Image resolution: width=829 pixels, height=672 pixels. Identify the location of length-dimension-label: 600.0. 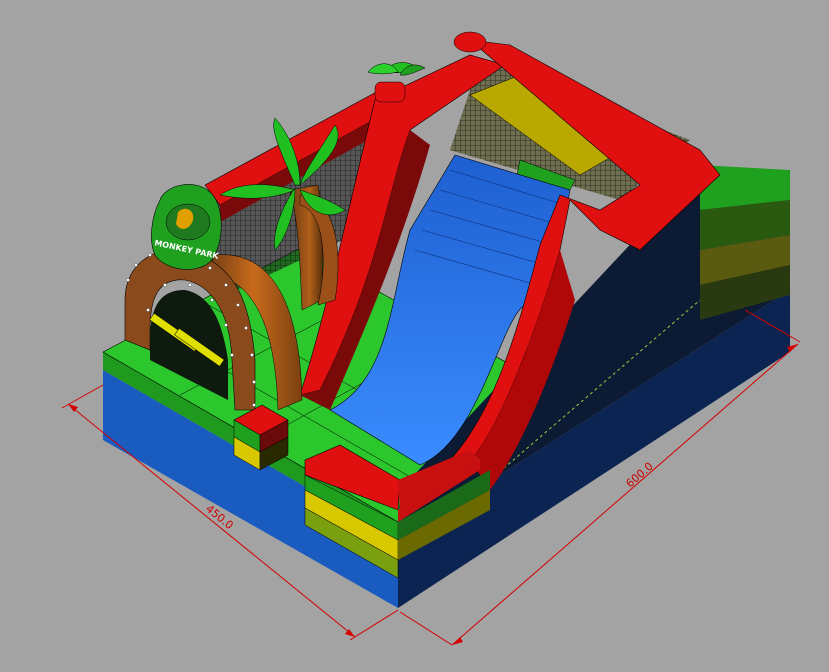
(639, 475).